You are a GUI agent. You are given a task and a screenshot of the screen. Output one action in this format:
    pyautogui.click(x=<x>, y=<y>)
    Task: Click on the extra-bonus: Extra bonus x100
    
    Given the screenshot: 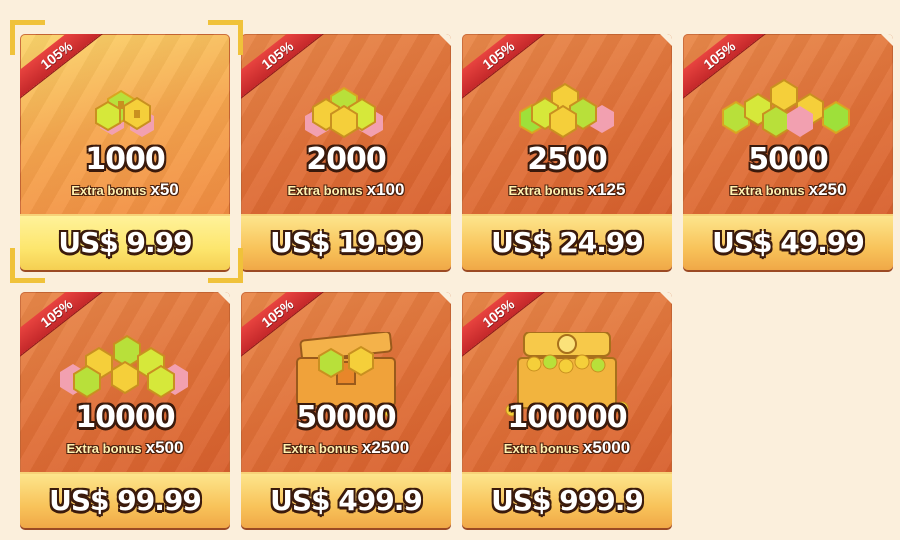 What is the action you would take?
    pyautogui.click(x=346, y=190)
    